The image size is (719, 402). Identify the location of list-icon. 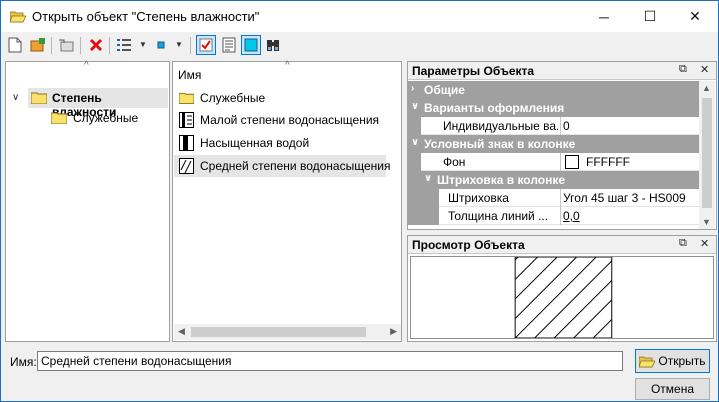
(229, 45).